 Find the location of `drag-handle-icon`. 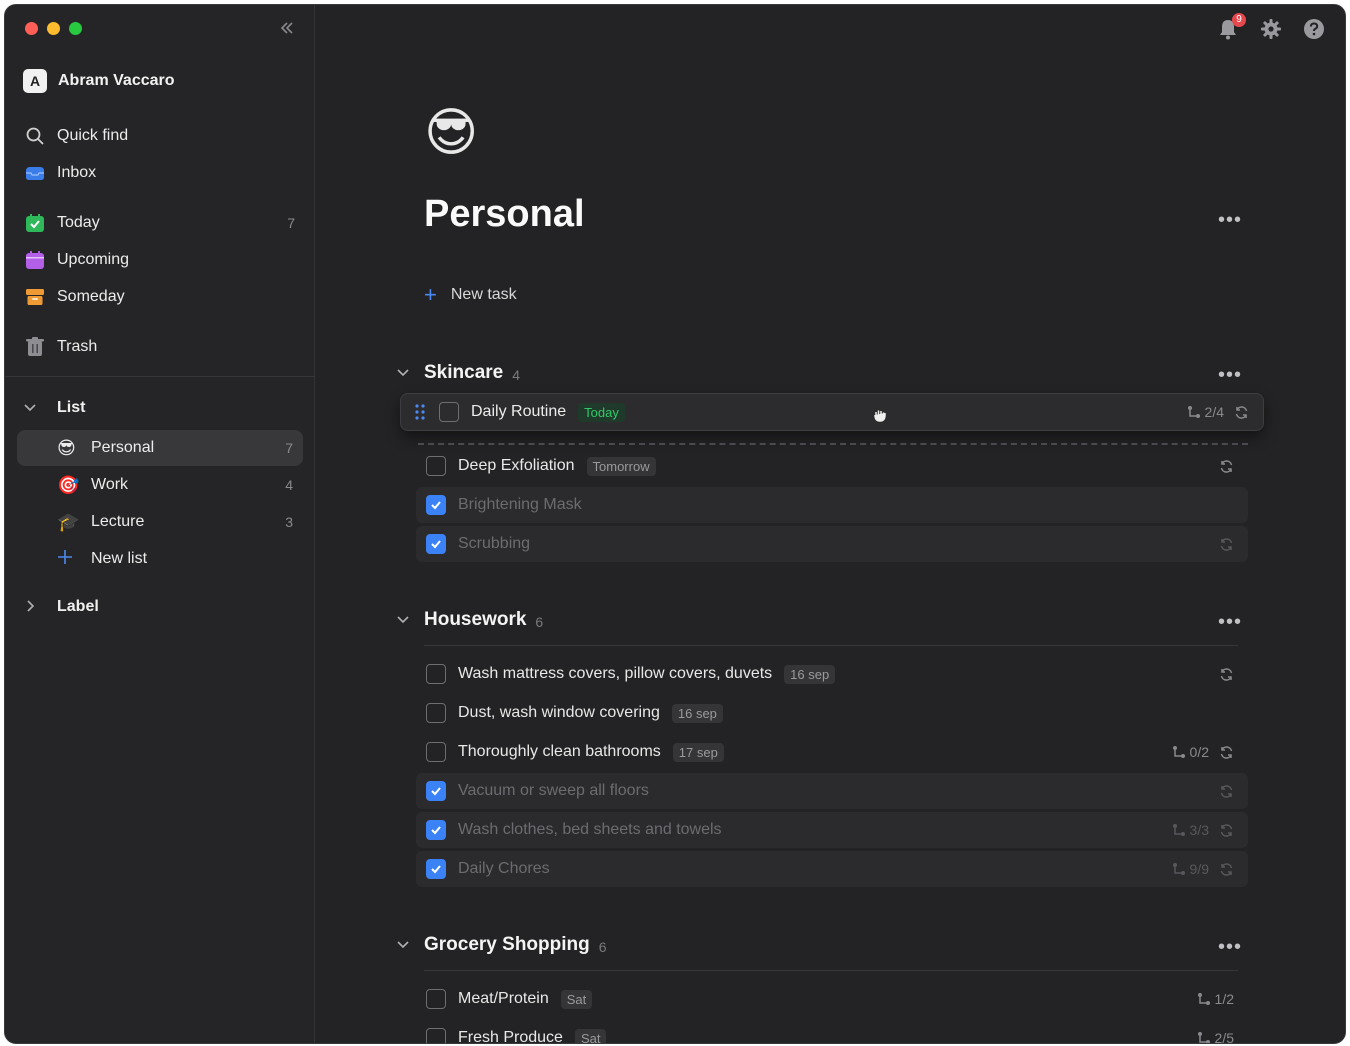

drag-handle-icon is located at coordinates (420, 412).